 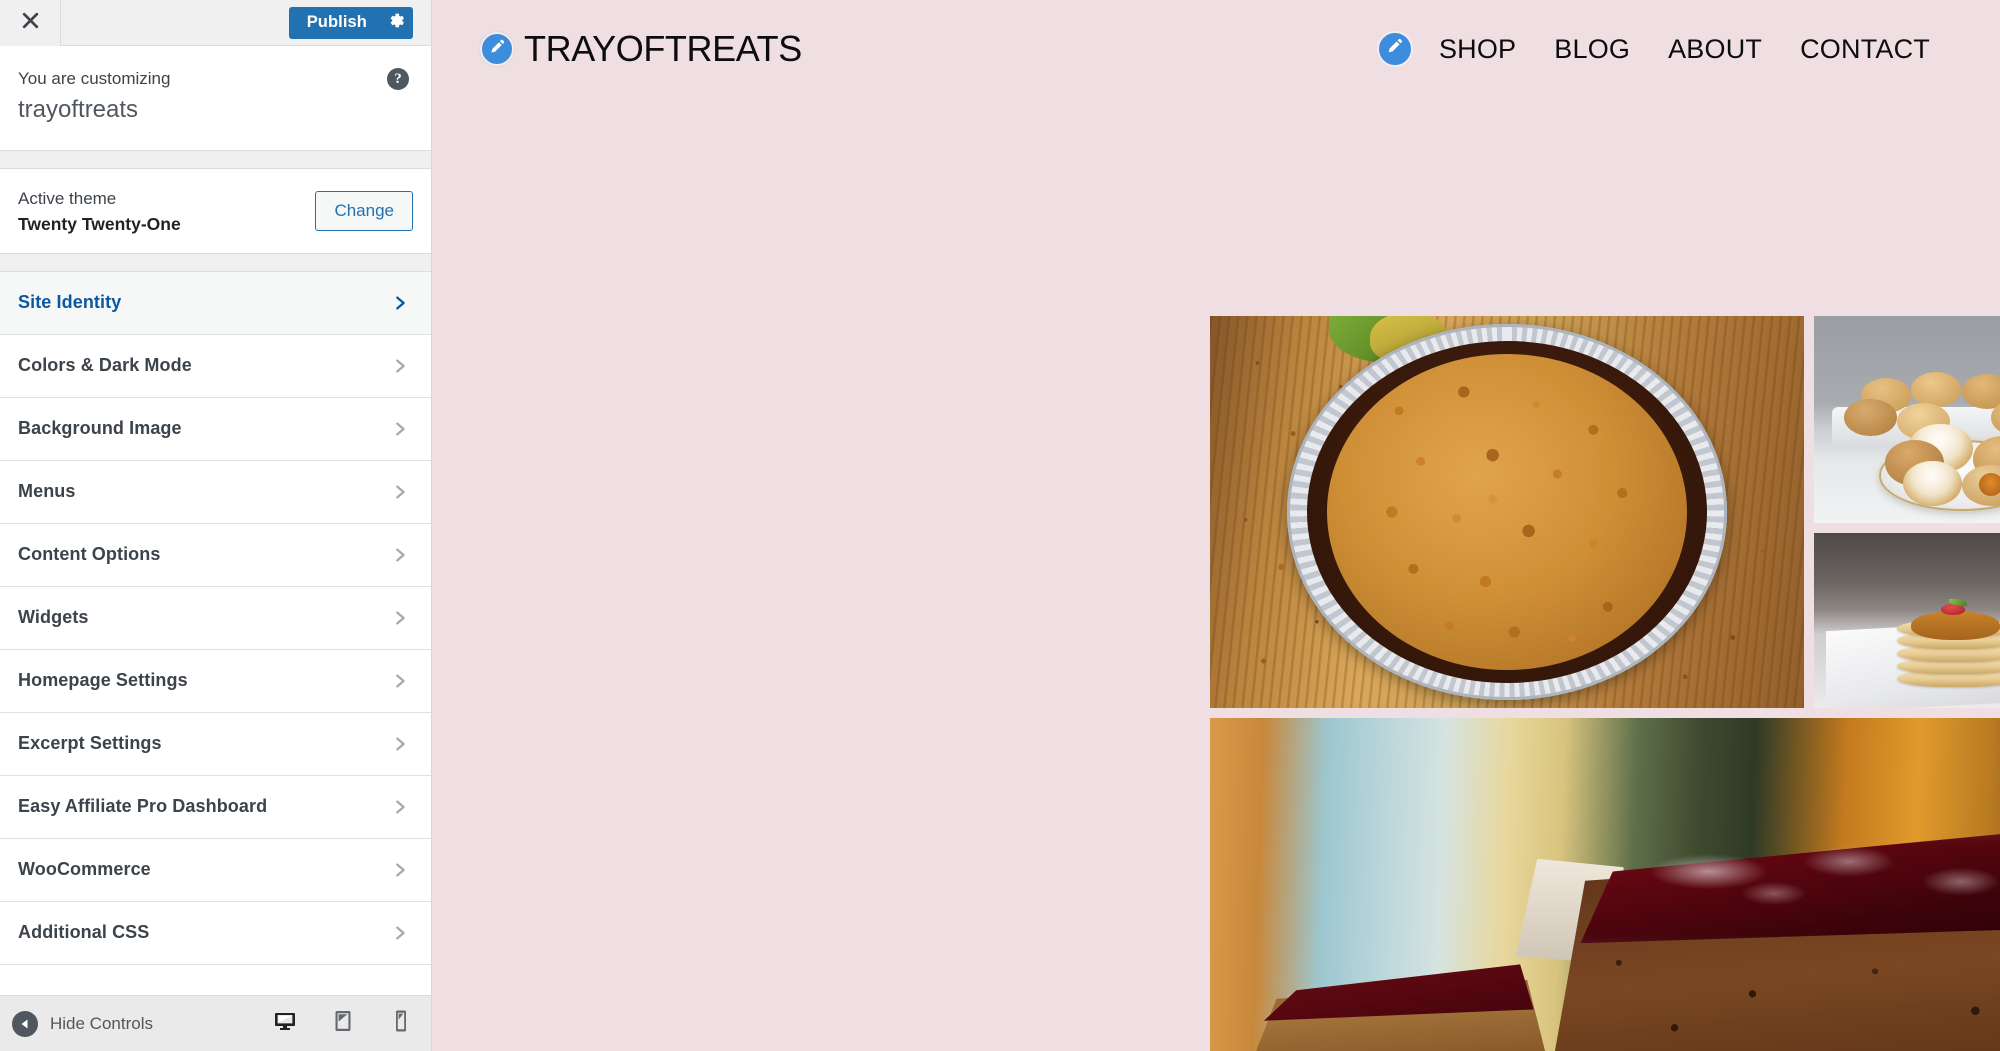 What do you see at coordinates (1802, 880) in the screenshot?
I see `photo-layer-glaze-highlights` at bounding box center [1802, 880].